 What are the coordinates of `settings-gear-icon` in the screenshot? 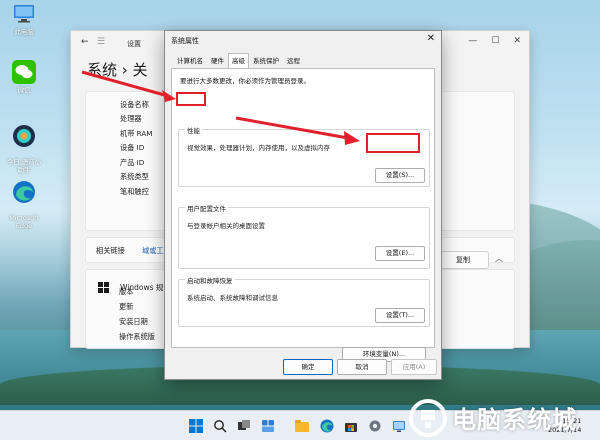 It's located at (375, 426).